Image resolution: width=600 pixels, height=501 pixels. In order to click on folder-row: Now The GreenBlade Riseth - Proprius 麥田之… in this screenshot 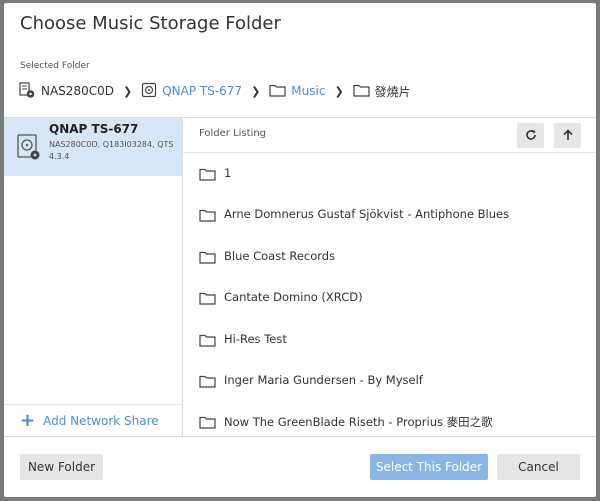, I will do `click(389, 421)`.